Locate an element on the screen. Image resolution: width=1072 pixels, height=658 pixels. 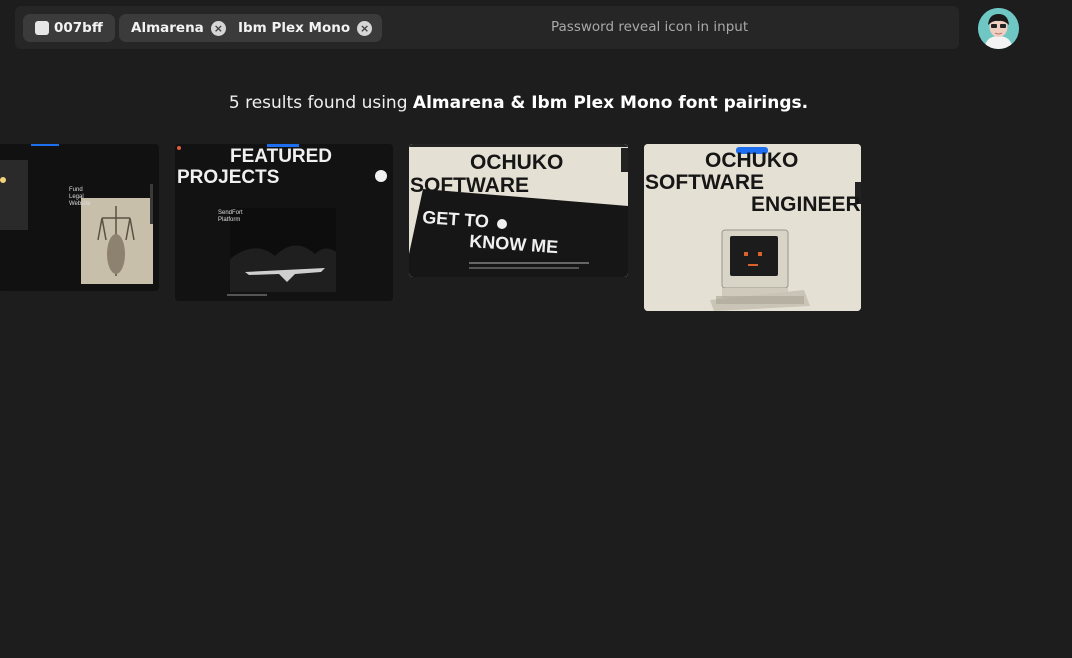
font-chip-almarena: Almarena × is located at coordinates (177, 28).